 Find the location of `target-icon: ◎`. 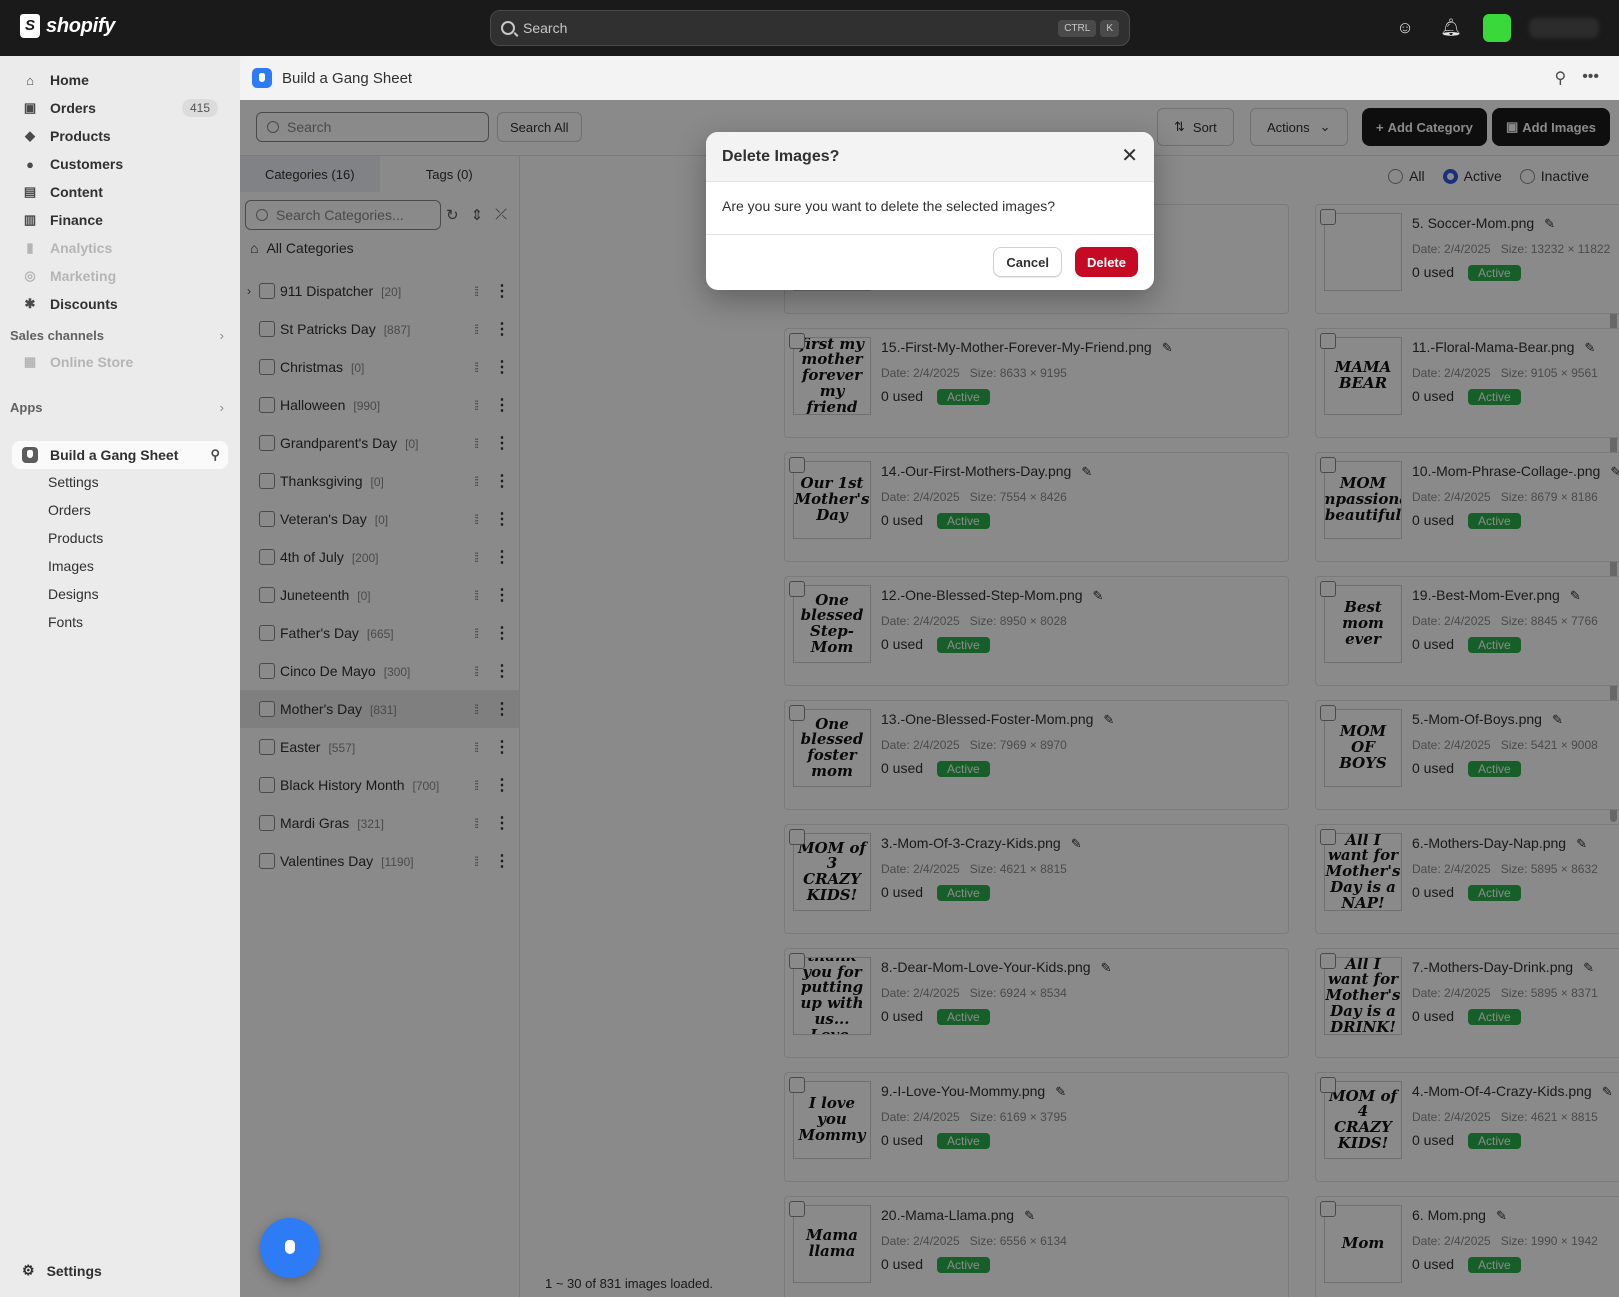

target-icon: ◎ is located at coordinates (30, 275).